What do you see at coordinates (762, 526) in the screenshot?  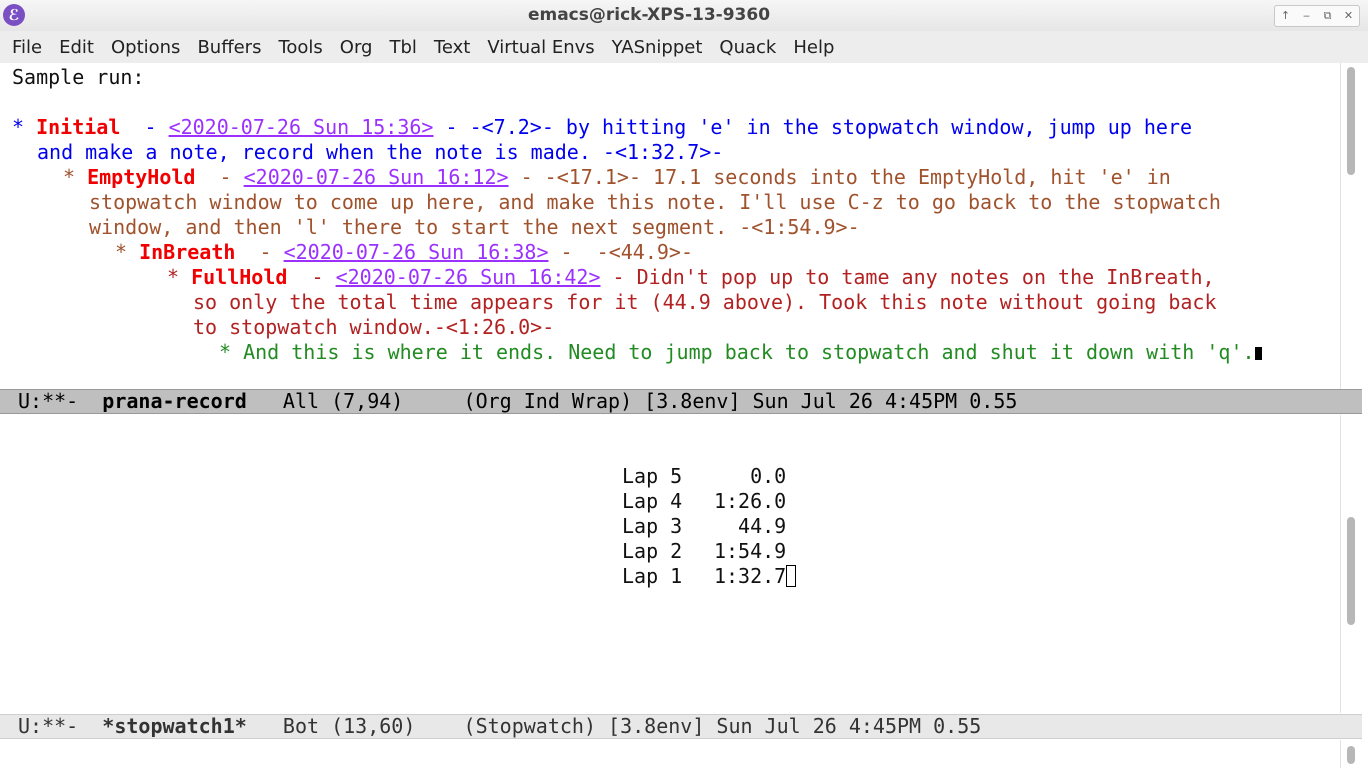 I see `lap-time: 44.9` at bounding box center [762, 526].